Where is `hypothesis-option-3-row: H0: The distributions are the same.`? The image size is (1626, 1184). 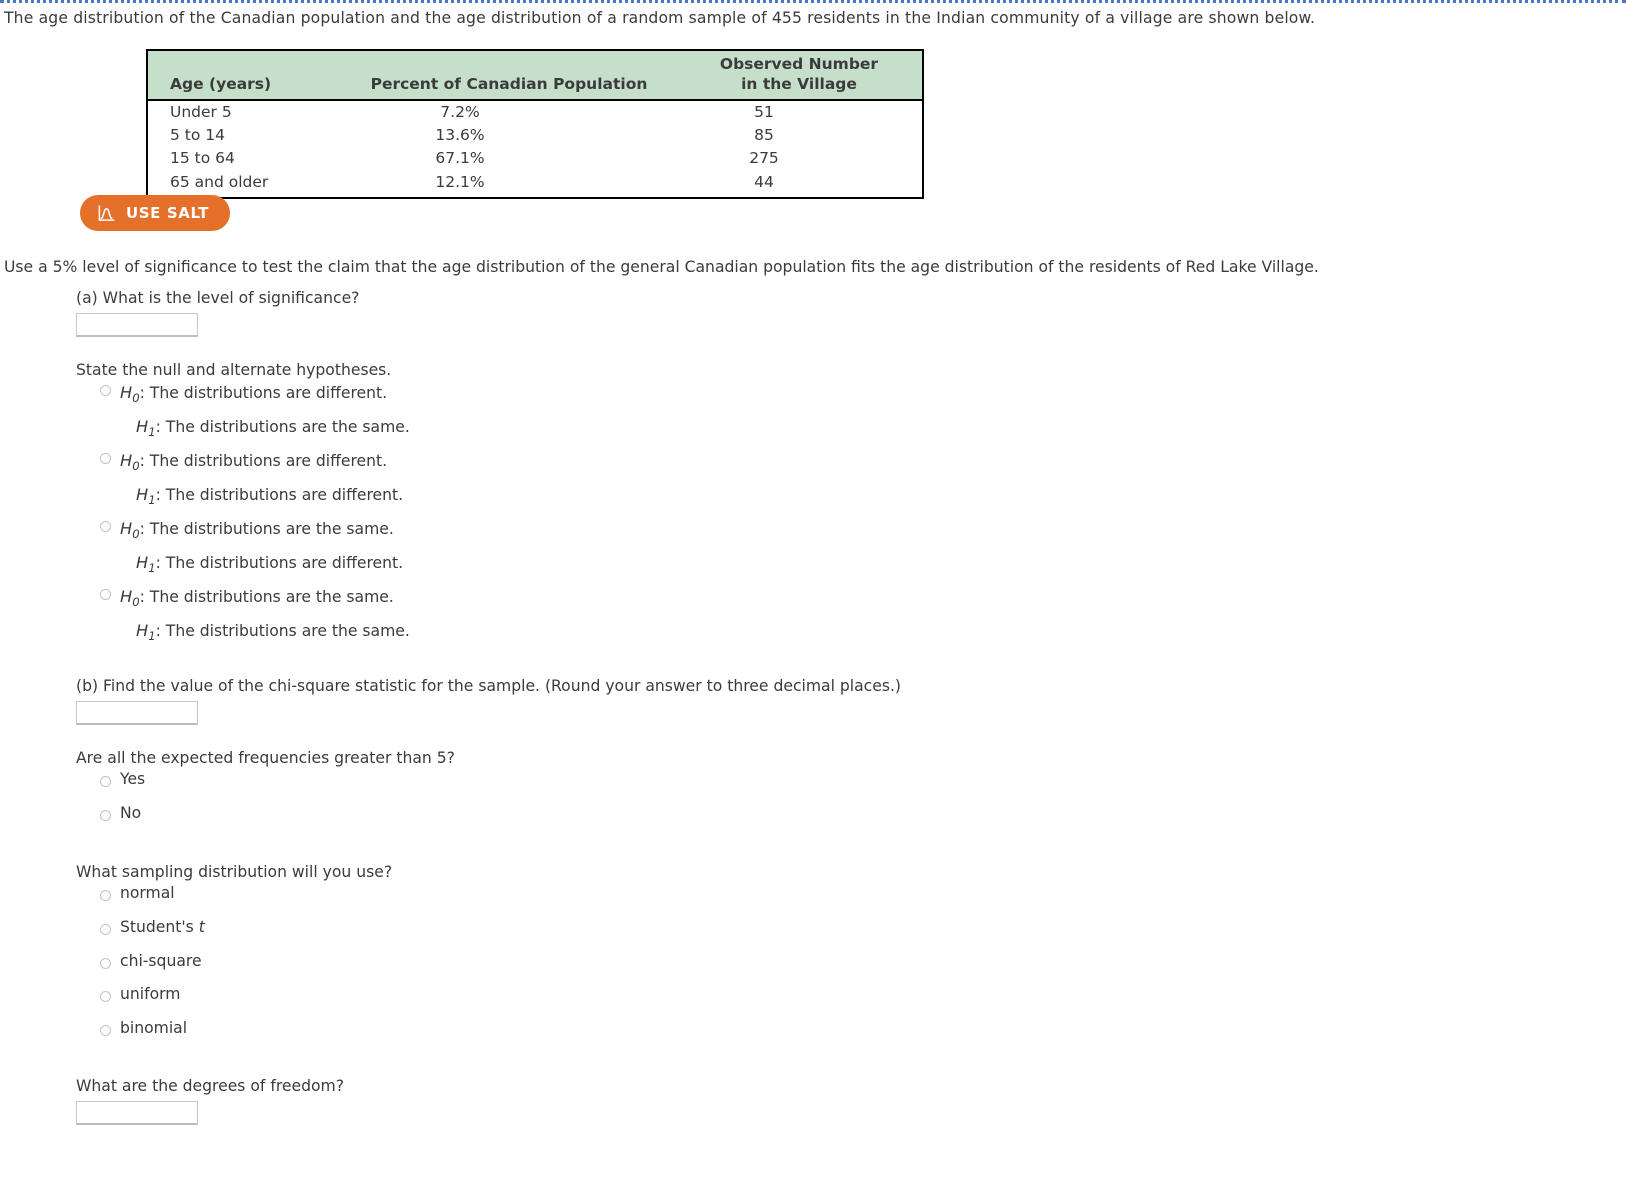
hypothesis-option-3-row: H0: The distributions are the same. is located at coordinates (251, 530).